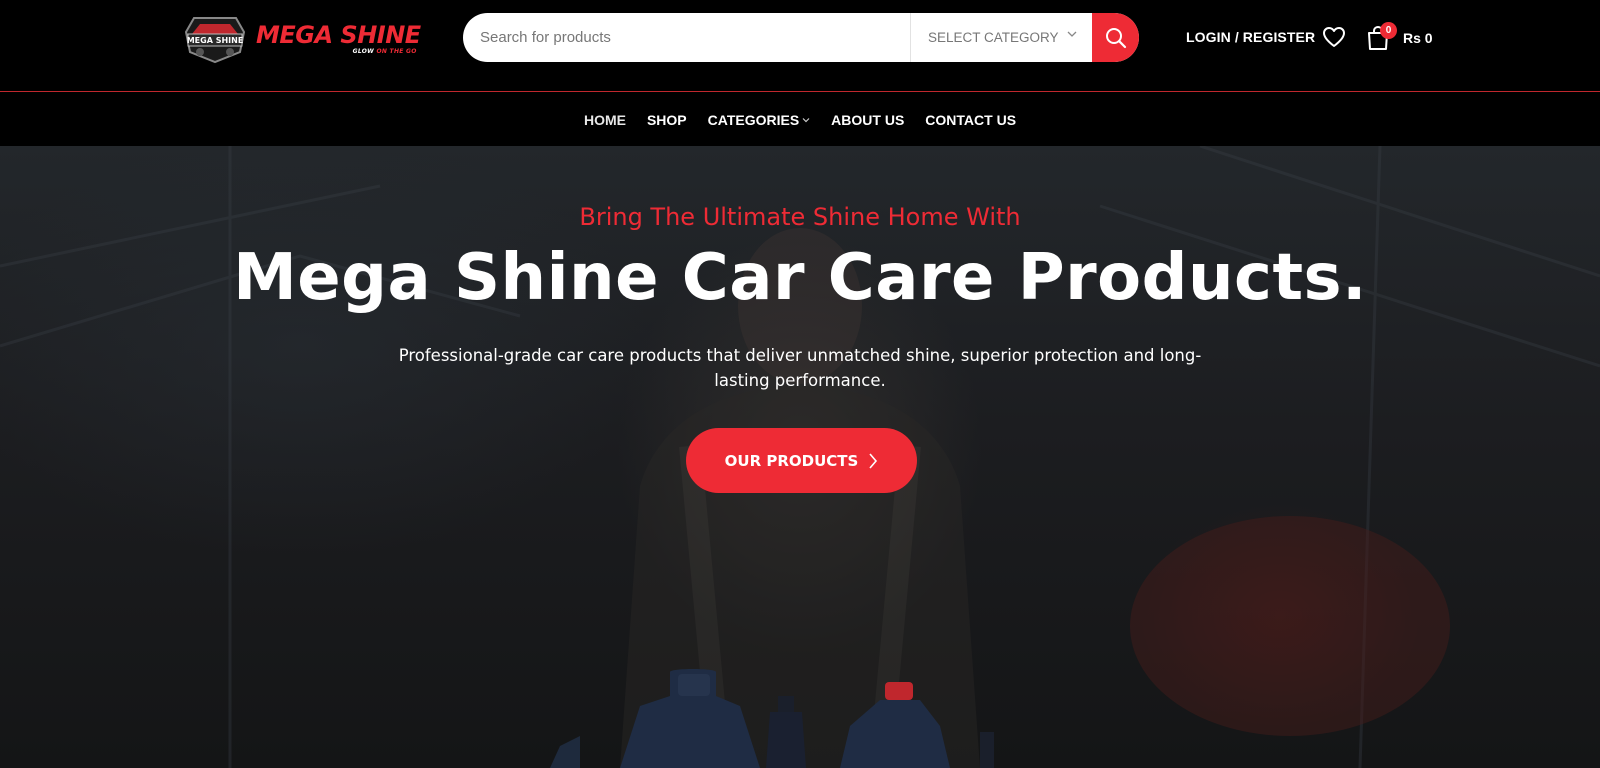  What do you see at coordinates (1250, 37) in the screenshot?
I see `login-register-link: LOGIN / REGISTER` at bounding box center [1250, 37].